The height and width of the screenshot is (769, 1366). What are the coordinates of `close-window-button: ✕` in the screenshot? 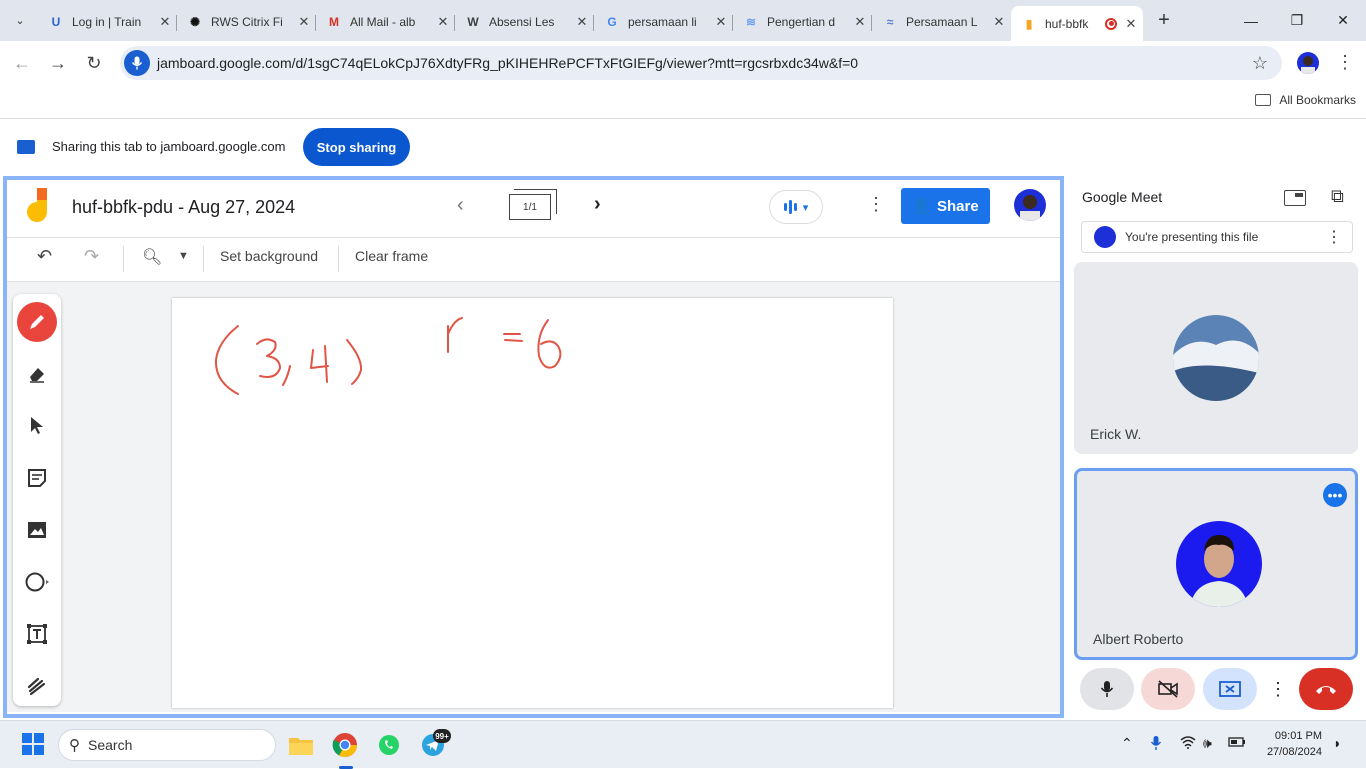 It's located at (1343, 20).